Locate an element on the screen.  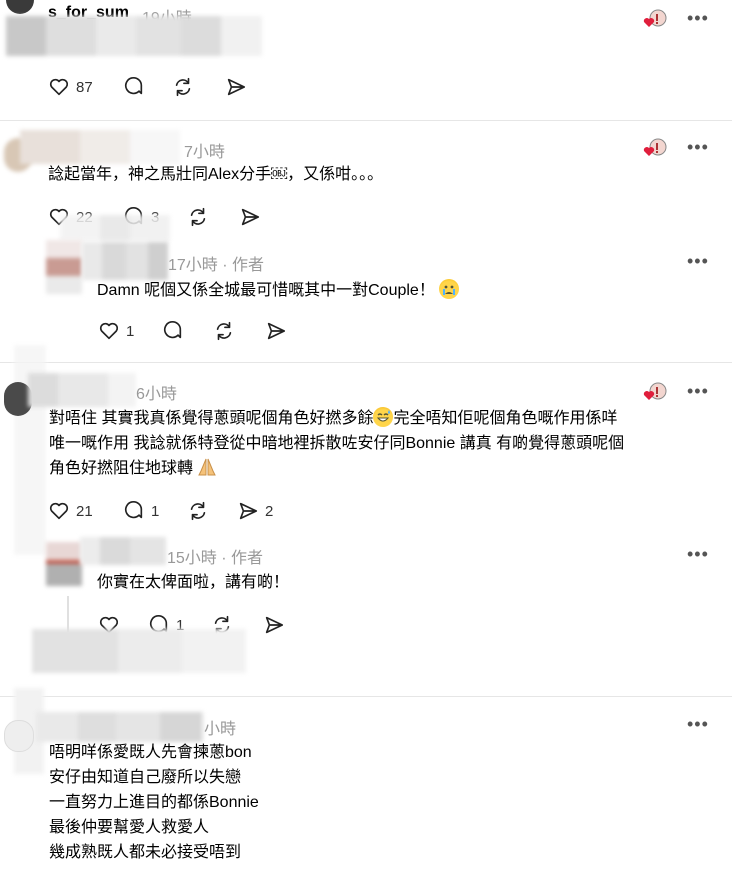
comment-text-body: Damn 呢個又係全城最可惜嘅其中一對Couple！ is located at coordinates (266, 290).